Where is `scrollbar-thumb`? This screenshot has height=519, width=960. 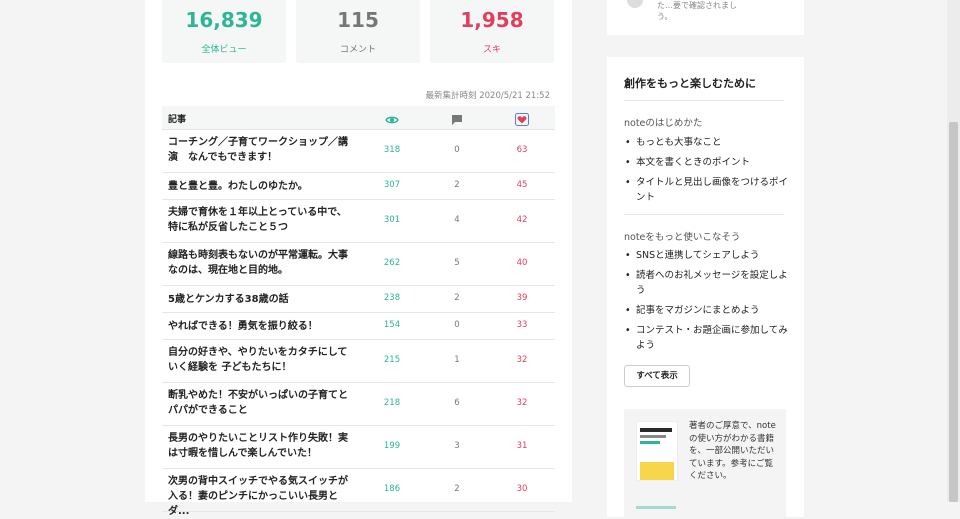 scrollbar-thumb is located at coordinates (953, 312).